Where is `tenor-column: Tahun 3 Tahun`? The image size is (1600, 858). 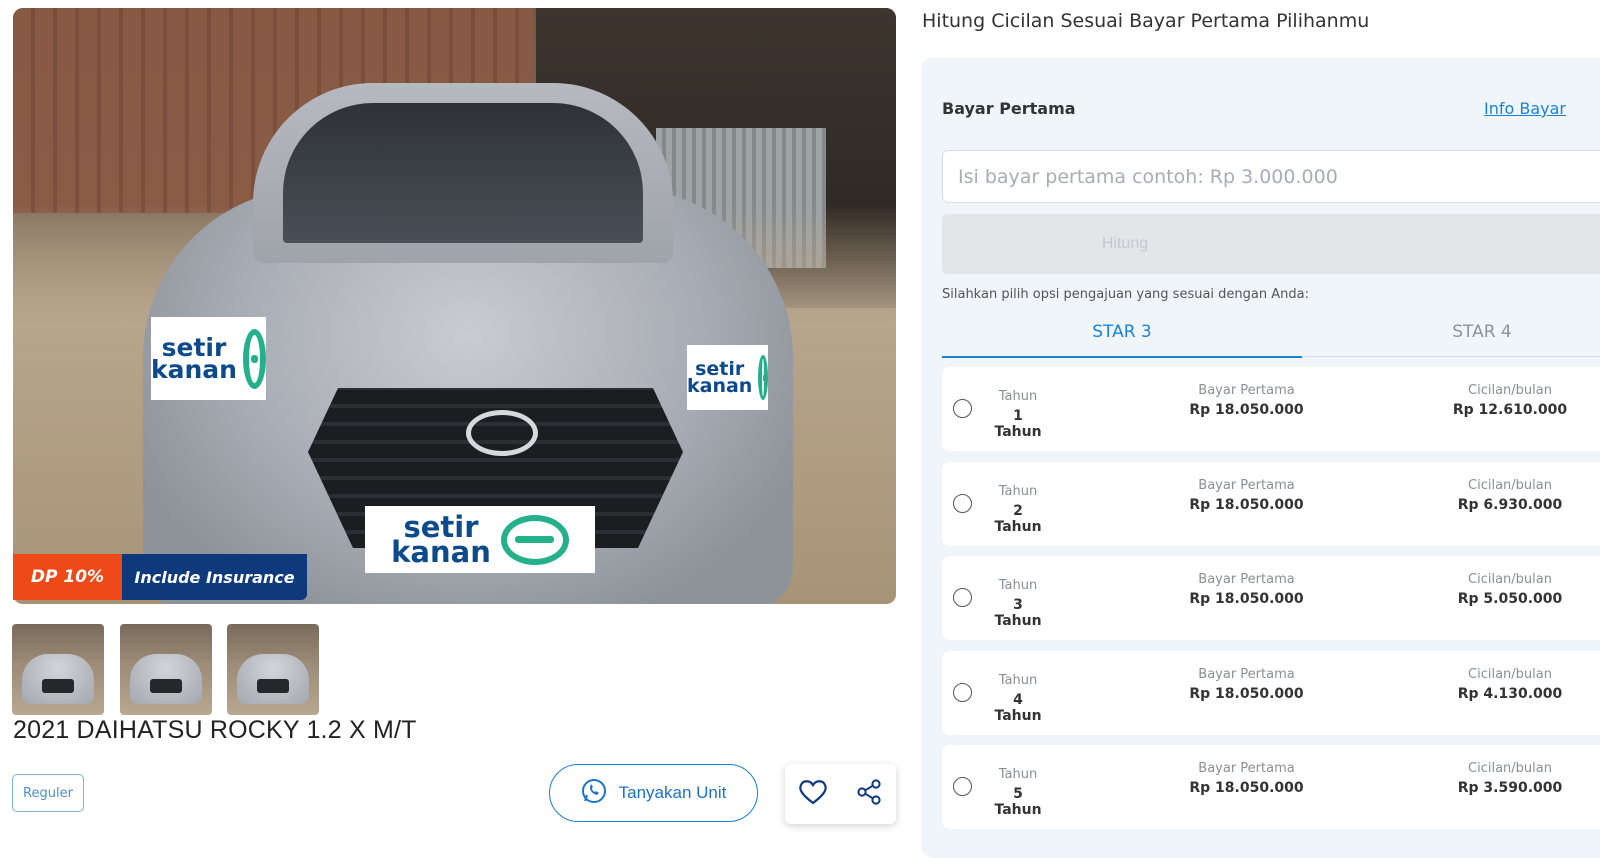 tenor-column: Tahun 3 Tahun is located at coordinates (1018, 603).